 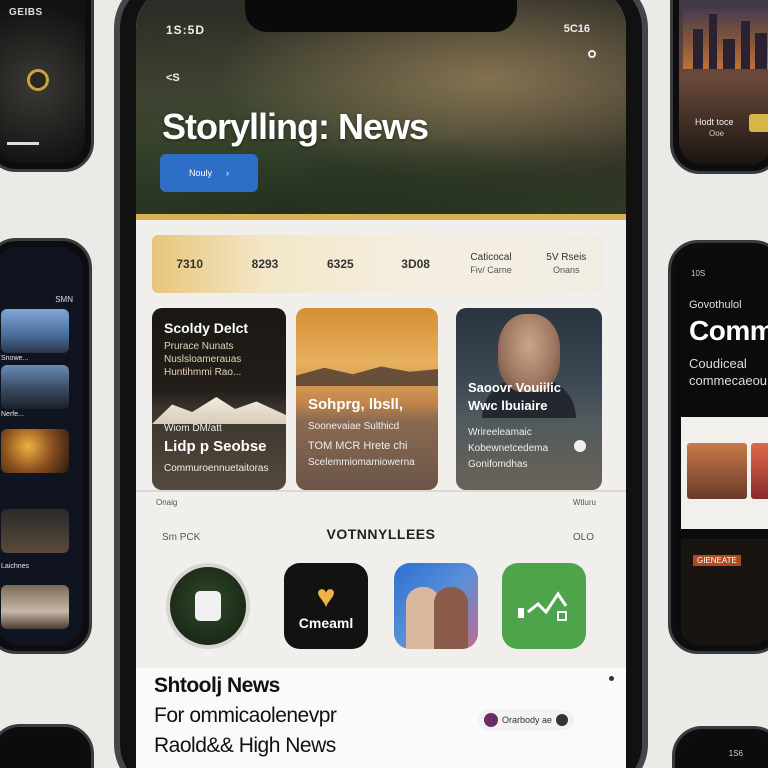 What do you see at coordinates (451, 618) in the screenshot?
I see `person-image` at bounding box center [451, 618].